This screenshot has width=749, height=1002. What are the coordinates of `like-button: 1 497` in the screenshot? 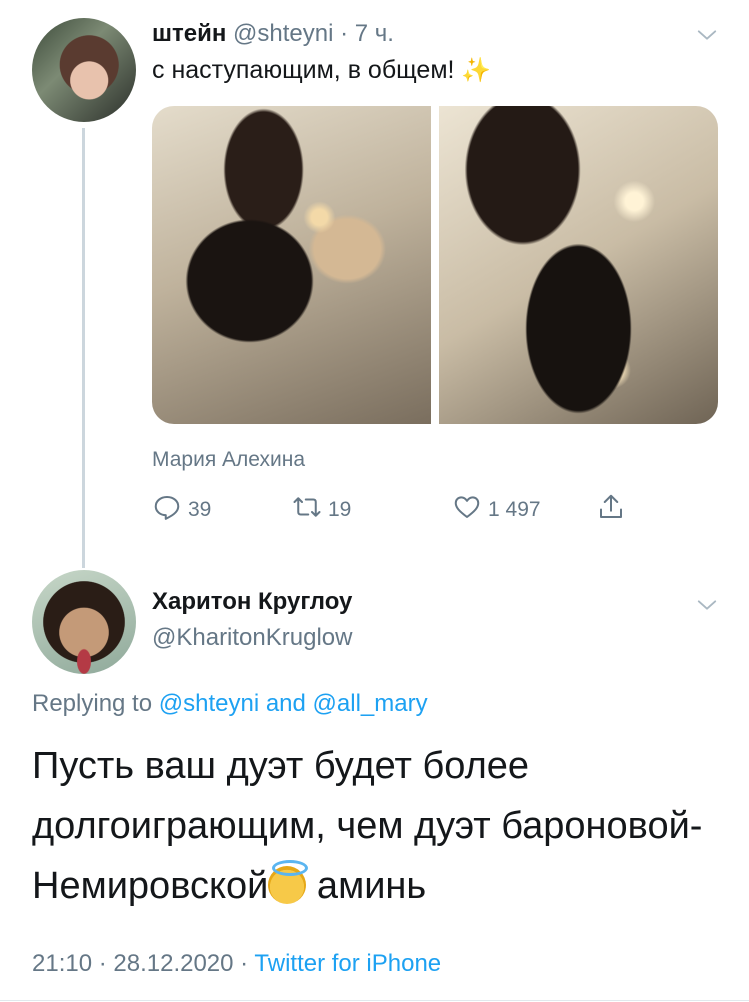 It's located at (496, 510).